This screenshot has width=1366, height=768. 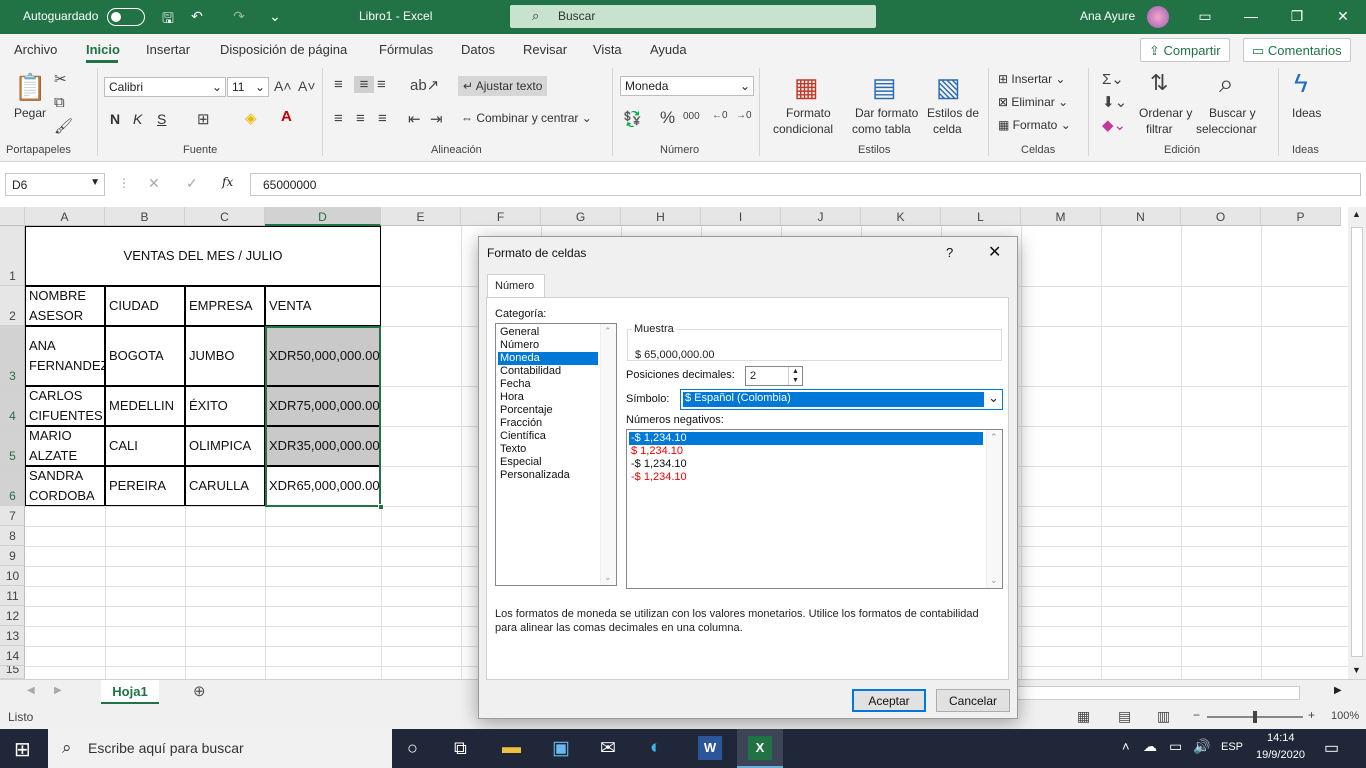 I want to click on list-item: Especial, so click(x=521, y=462).